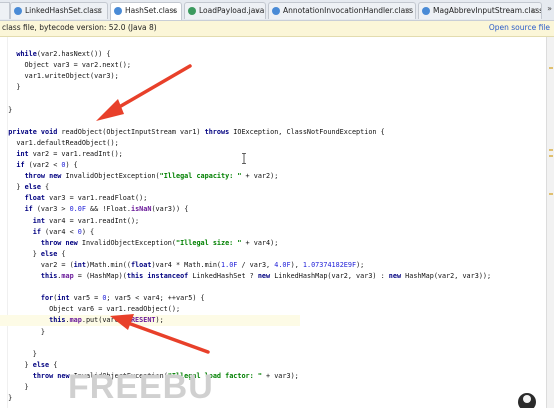 The width and height of the screenshot is (554, 415). What do you see at coordinates (5, 10) in the screenshot?
I see `tab-overflow-left` at bounding box center [5, 10].